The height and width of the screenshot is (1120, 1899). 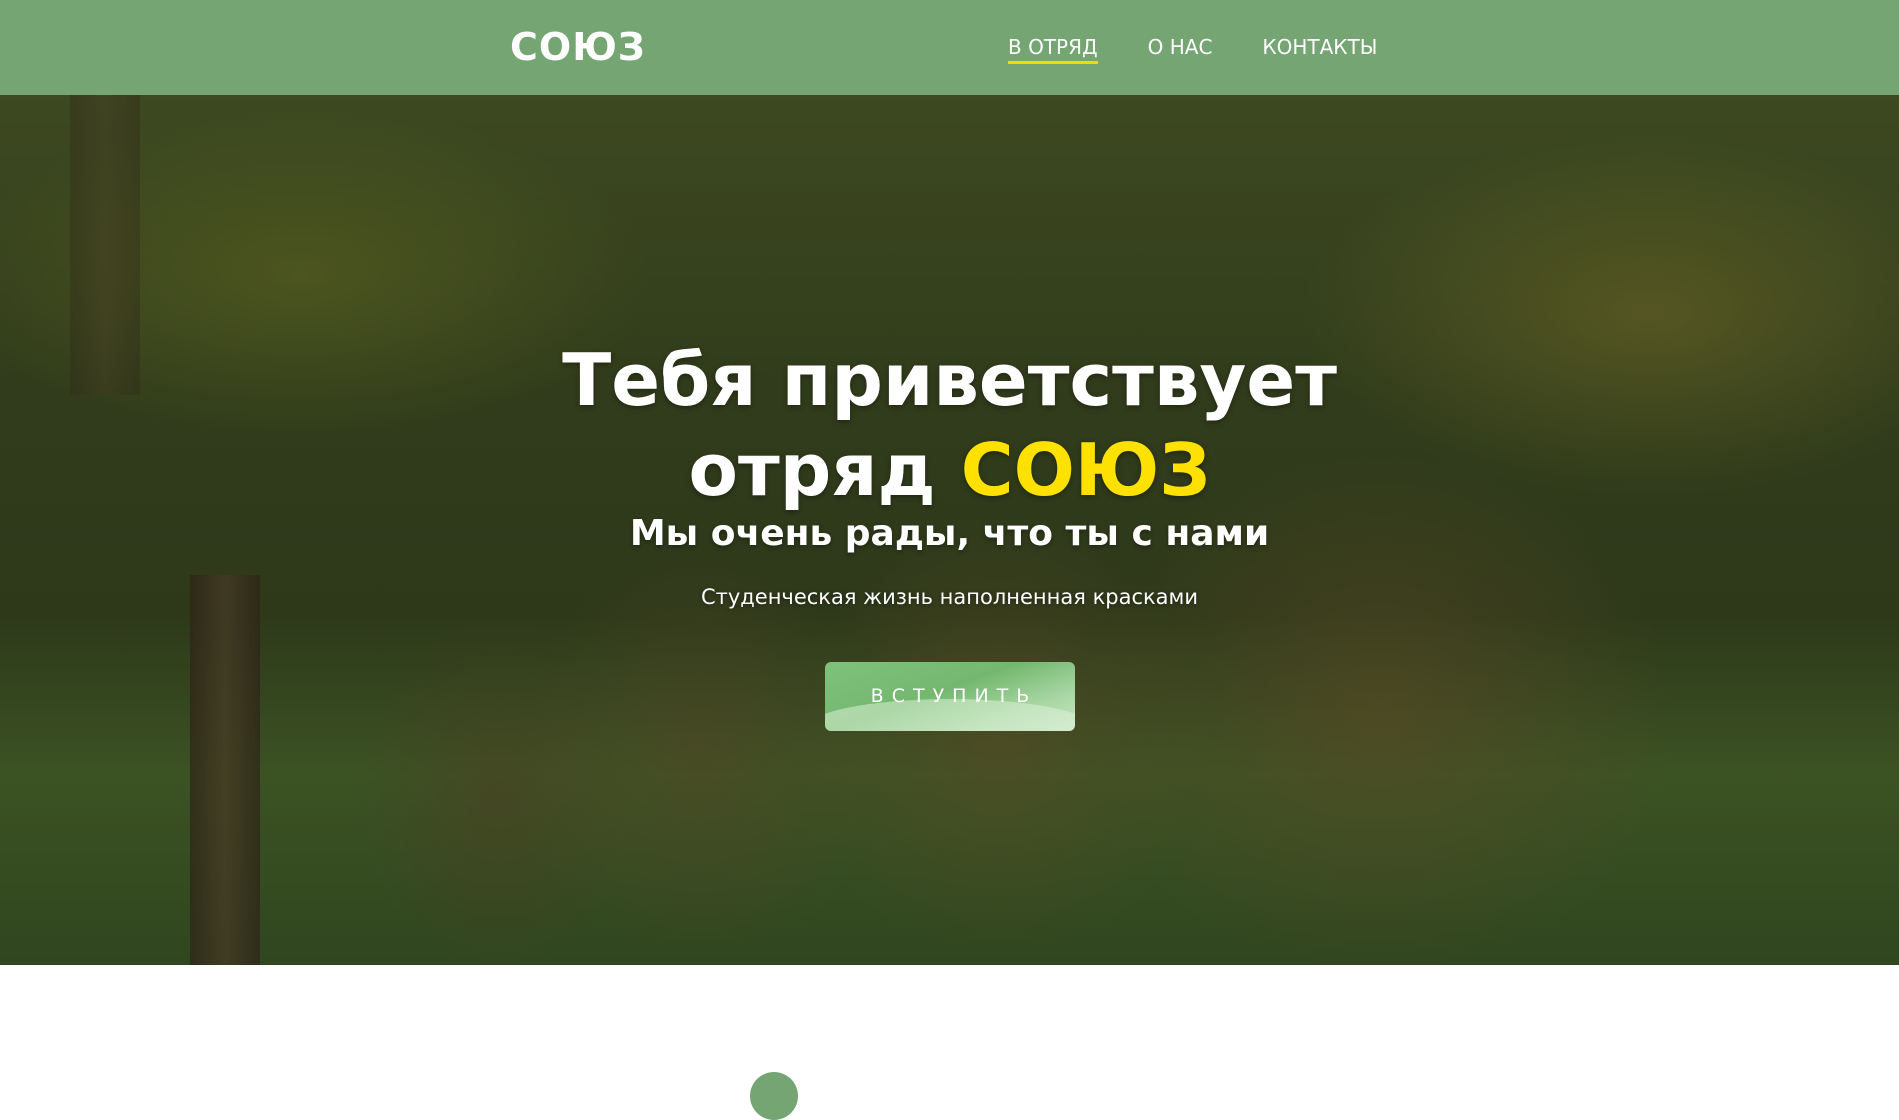 I want to click on join-button-label: ВСТУПИТЬ, so click(x=954, y=696).